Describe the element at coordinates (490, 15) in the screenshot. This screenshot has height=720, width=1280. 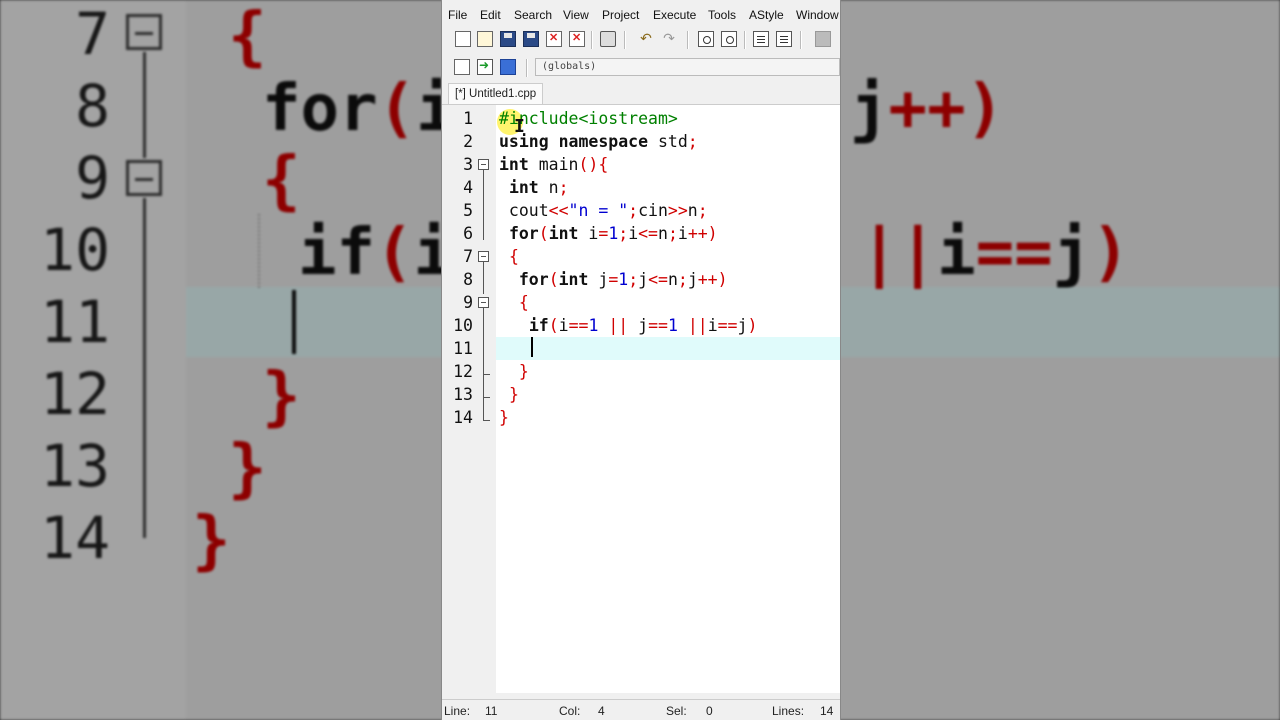
I see `menu-edit: Edit` at that location.